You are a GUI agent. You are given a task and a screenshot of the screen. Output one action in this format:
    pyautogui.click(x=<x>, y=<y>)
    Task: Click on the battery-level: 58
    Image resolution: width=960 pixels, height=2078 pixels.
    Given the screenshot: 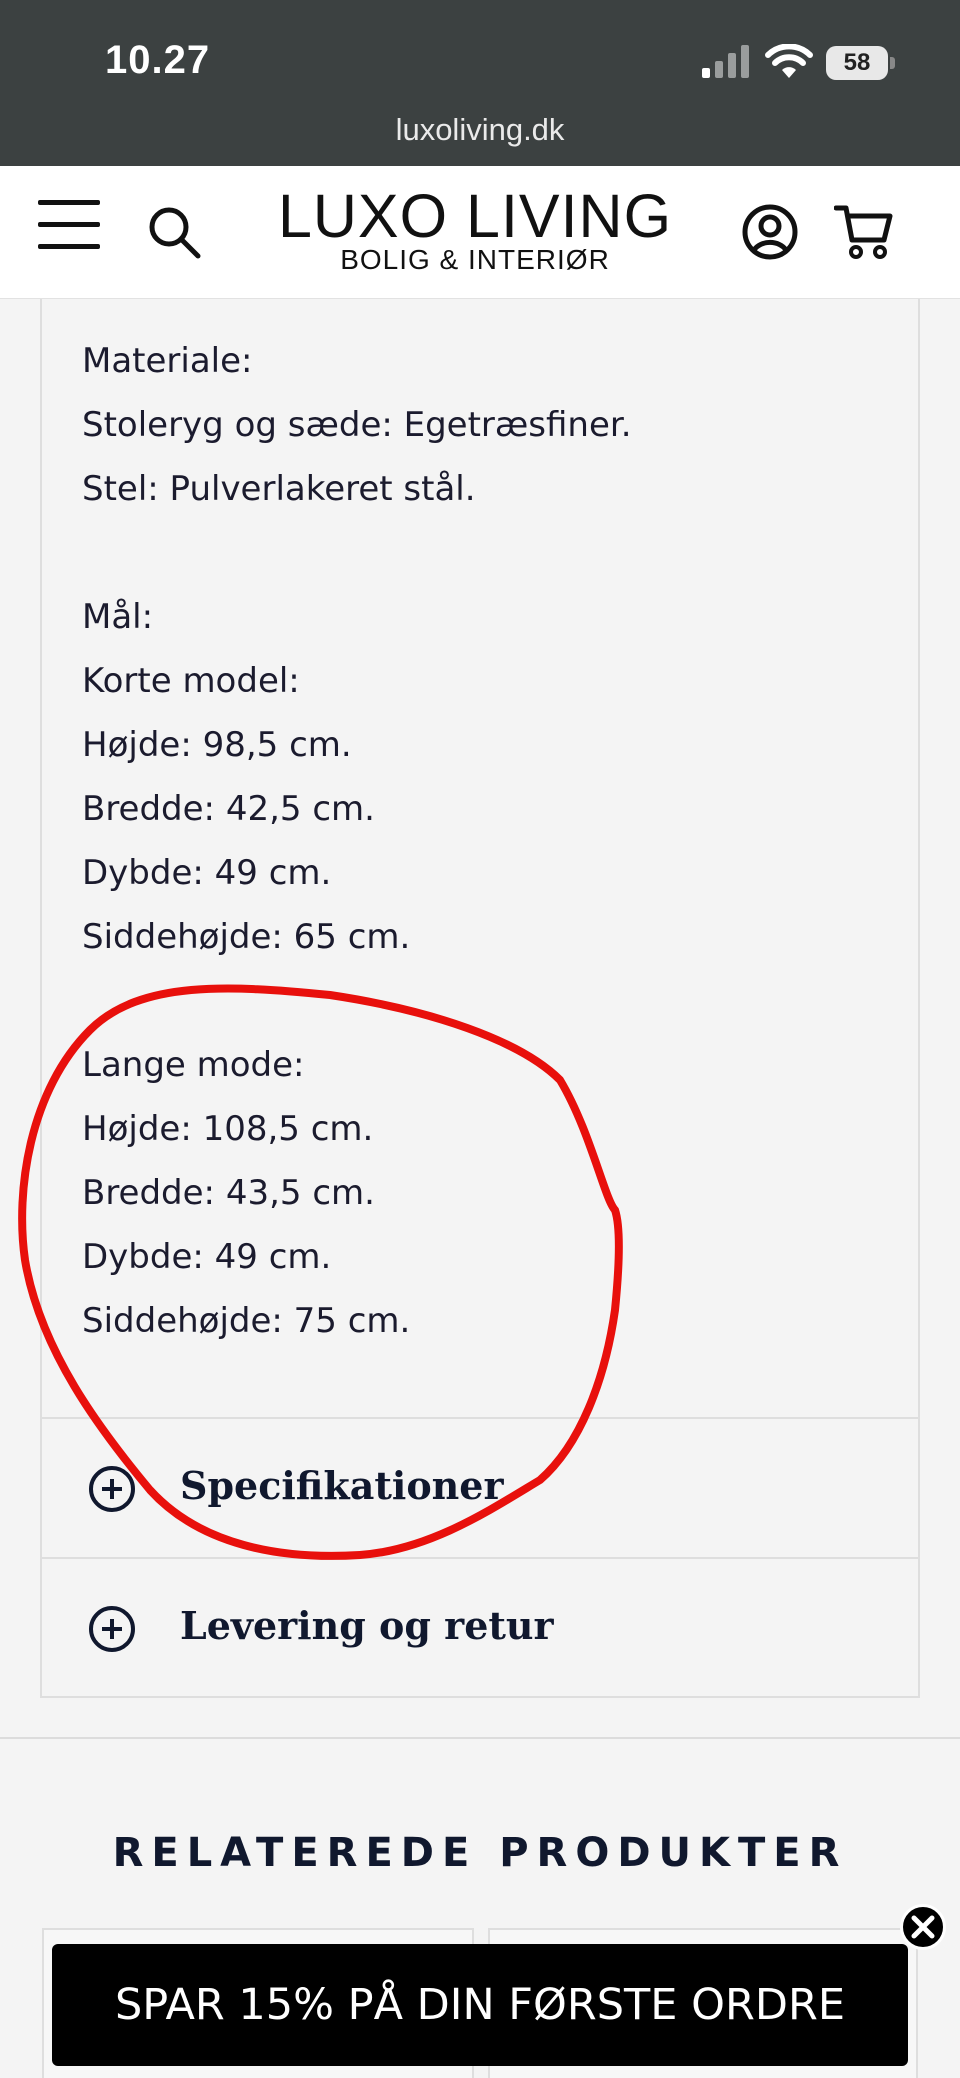 What is the action you would take?
    pyautogui.click(x=857, y=63)
    